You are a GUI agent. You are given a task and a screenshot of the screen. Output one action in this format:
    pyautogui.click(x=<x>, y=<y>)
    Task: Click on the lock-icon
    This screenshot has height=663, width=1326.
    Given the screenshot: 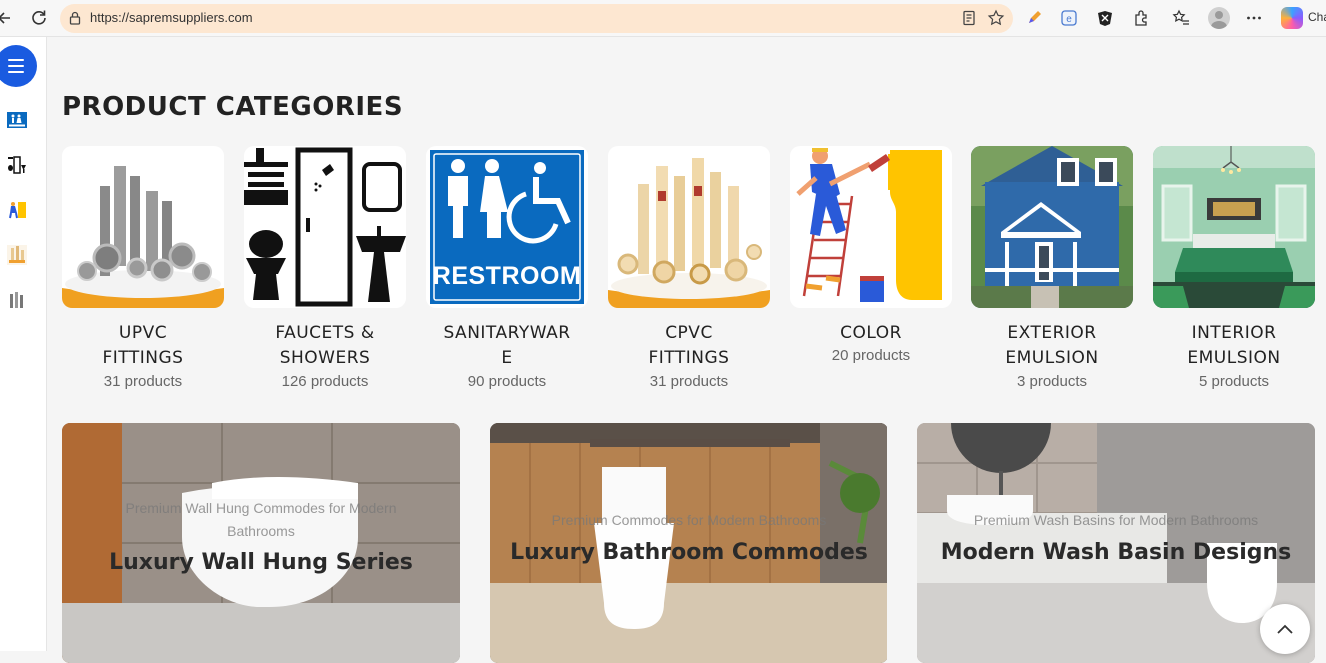 What is the action you would take?
    pyautogui.click(x=75, y=18)
    